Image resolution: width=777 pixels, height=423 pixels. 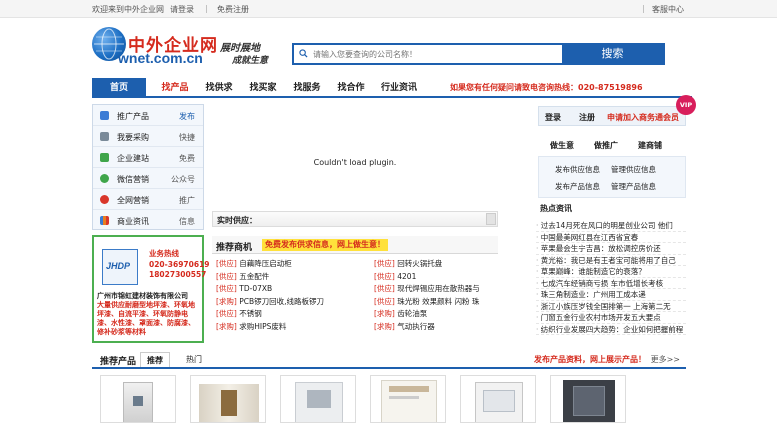 I want to click on list-item: 门窗五金行业农村市场开发五大要点, so click(x=611, y=318).